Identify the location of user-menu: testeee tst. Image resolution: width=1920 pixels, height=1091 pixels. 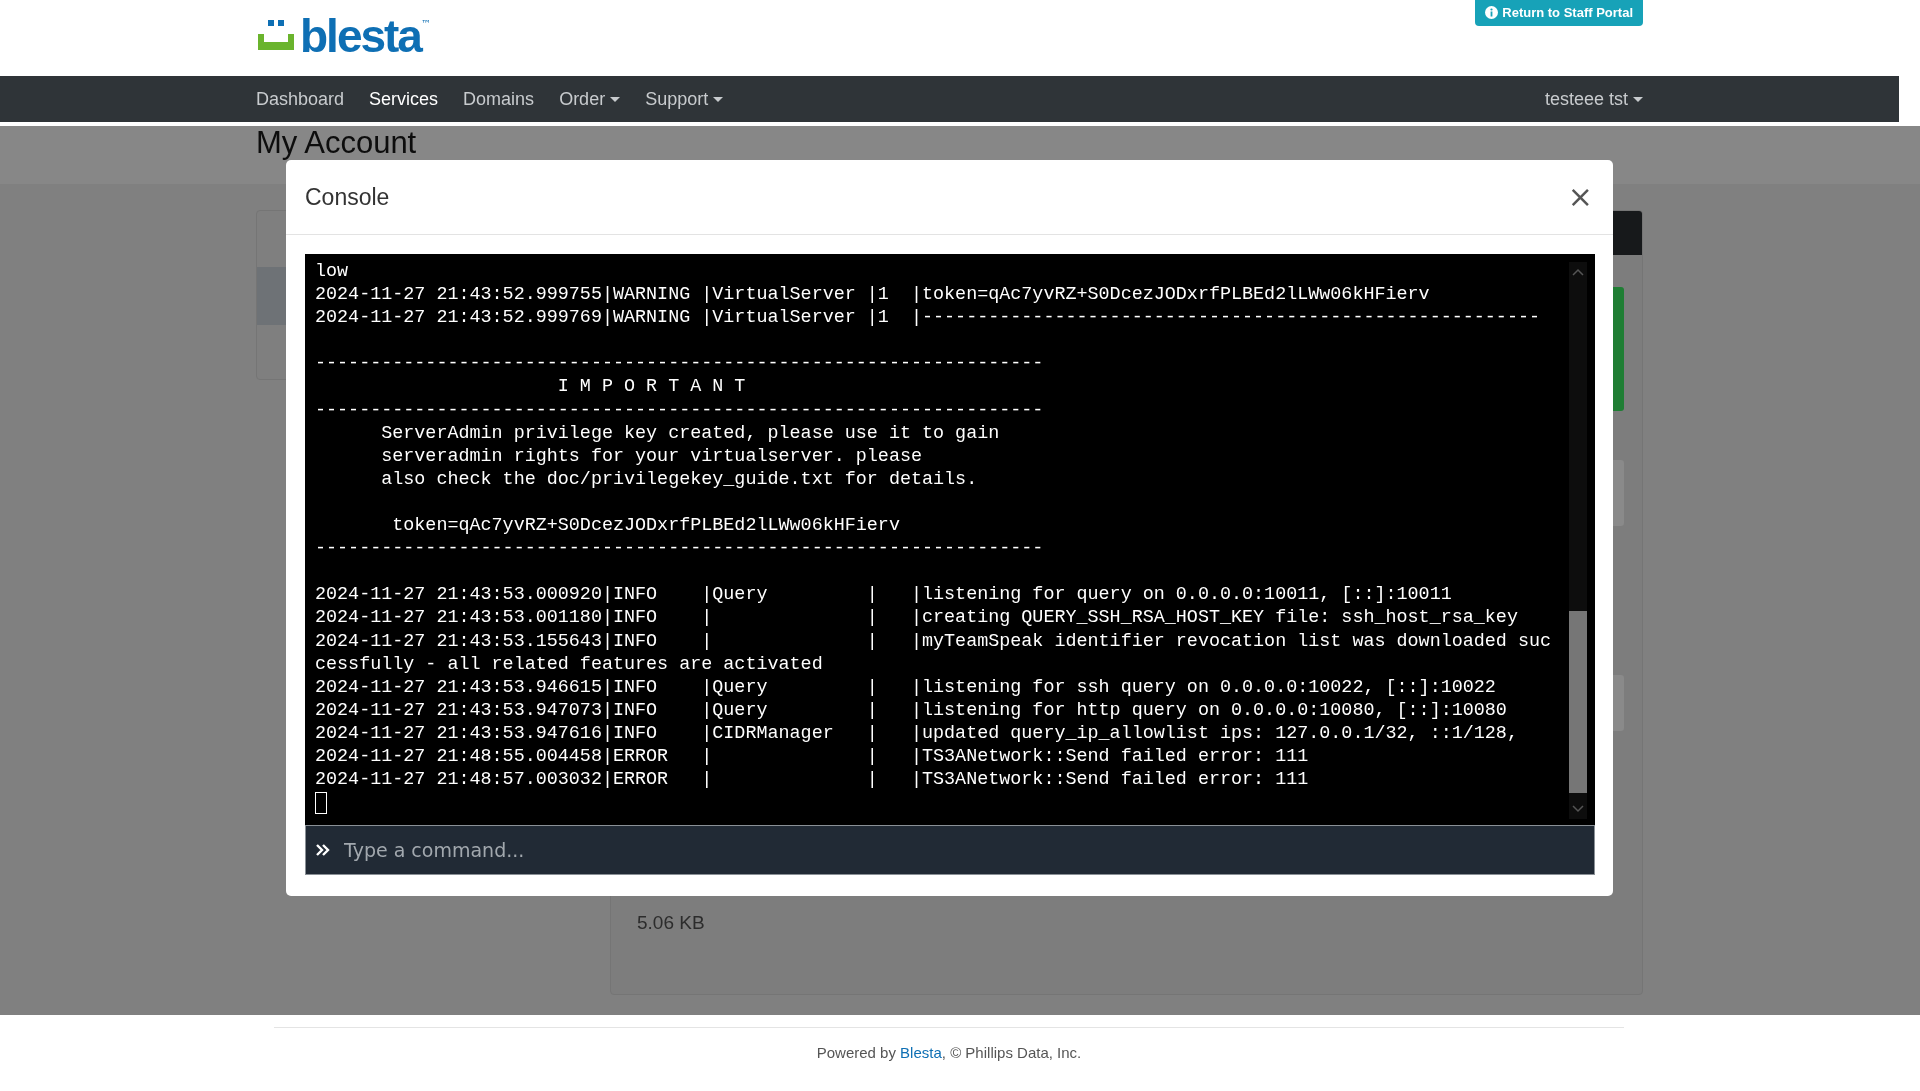
(1593, 99).